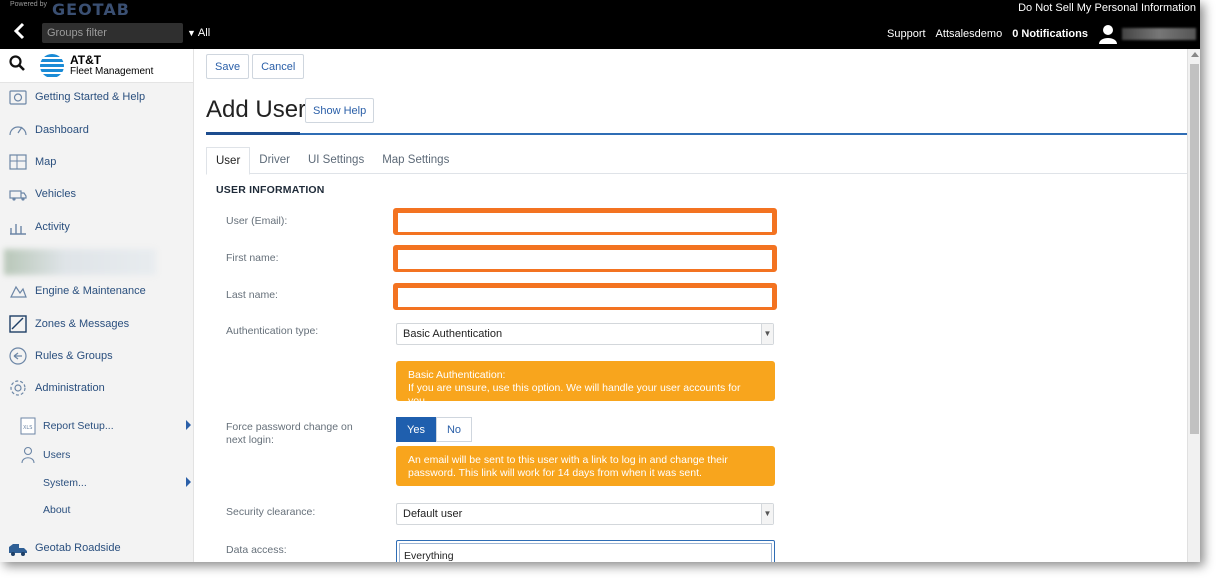 The height and width of the screenshot is (579, 1218). Describe the element at coordinates (70, 388) in the screenshot. I see `sidebar-item-label: Administration` at that location.